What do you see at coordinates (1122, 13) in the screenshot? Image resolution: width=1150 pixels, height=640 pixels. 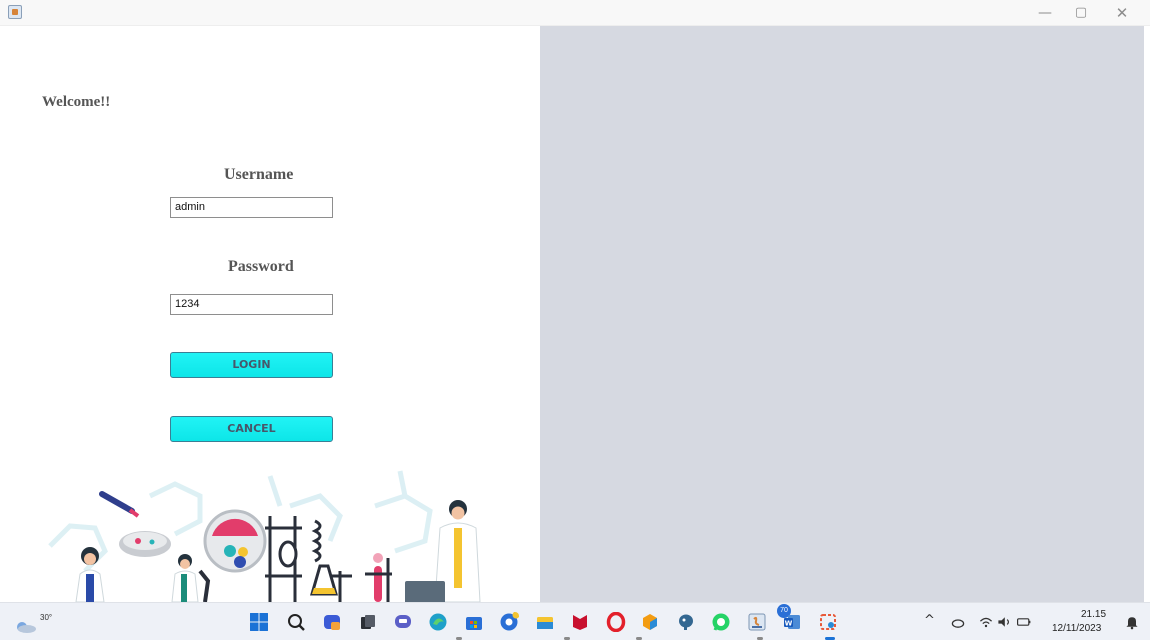 I see `close-button: ✕` at bounding box center [1122, 13].